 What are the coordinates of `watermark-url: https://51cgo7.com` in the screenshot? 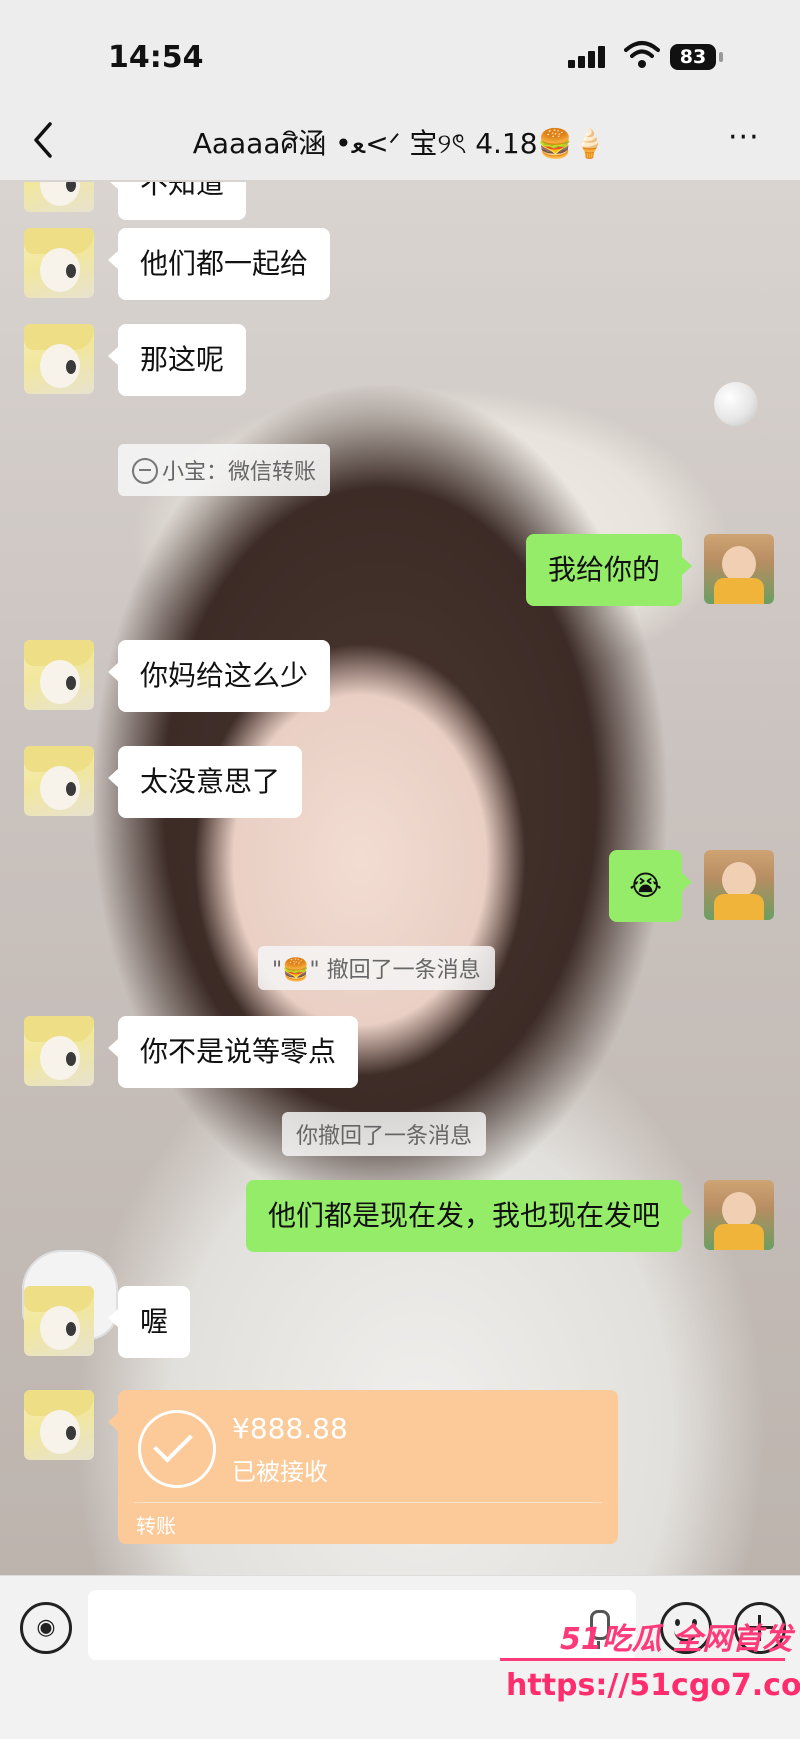 It's located at (653, 1685).